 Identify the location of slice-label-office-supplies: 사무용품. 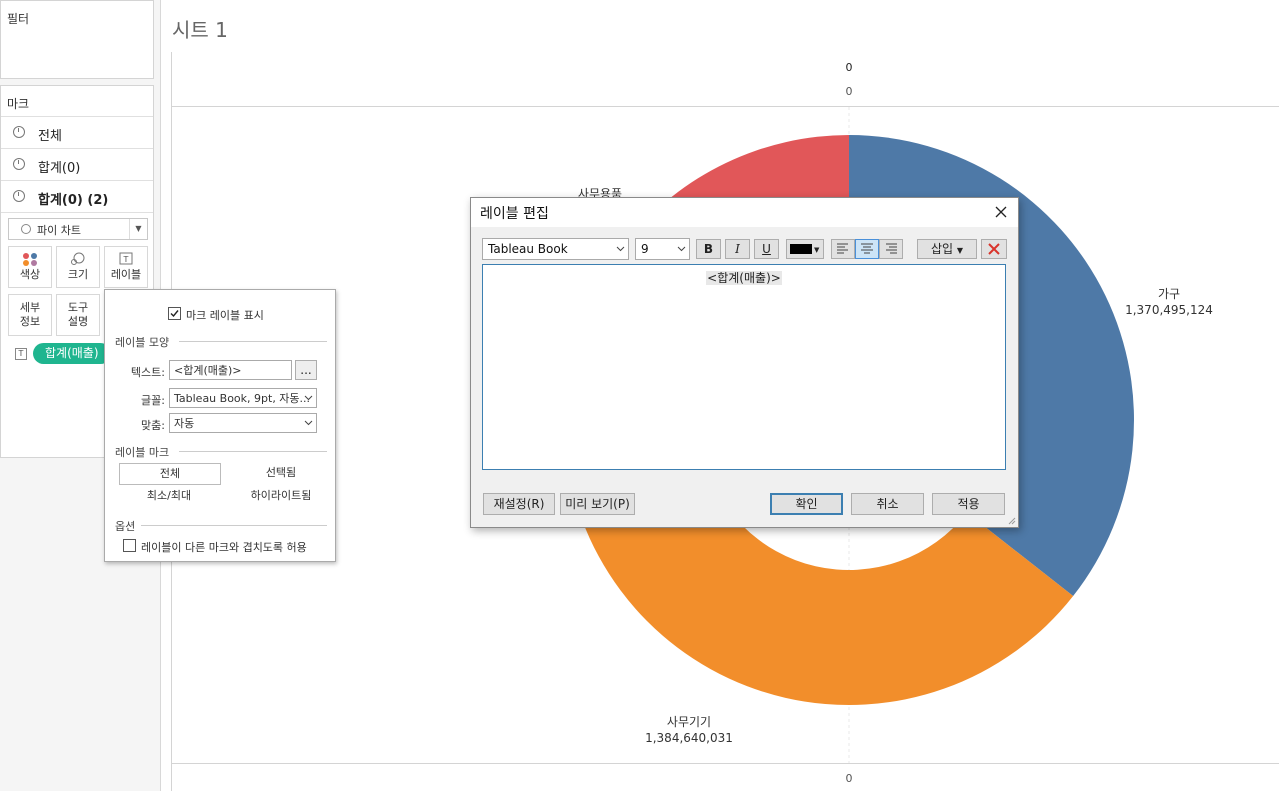
(600, 191).